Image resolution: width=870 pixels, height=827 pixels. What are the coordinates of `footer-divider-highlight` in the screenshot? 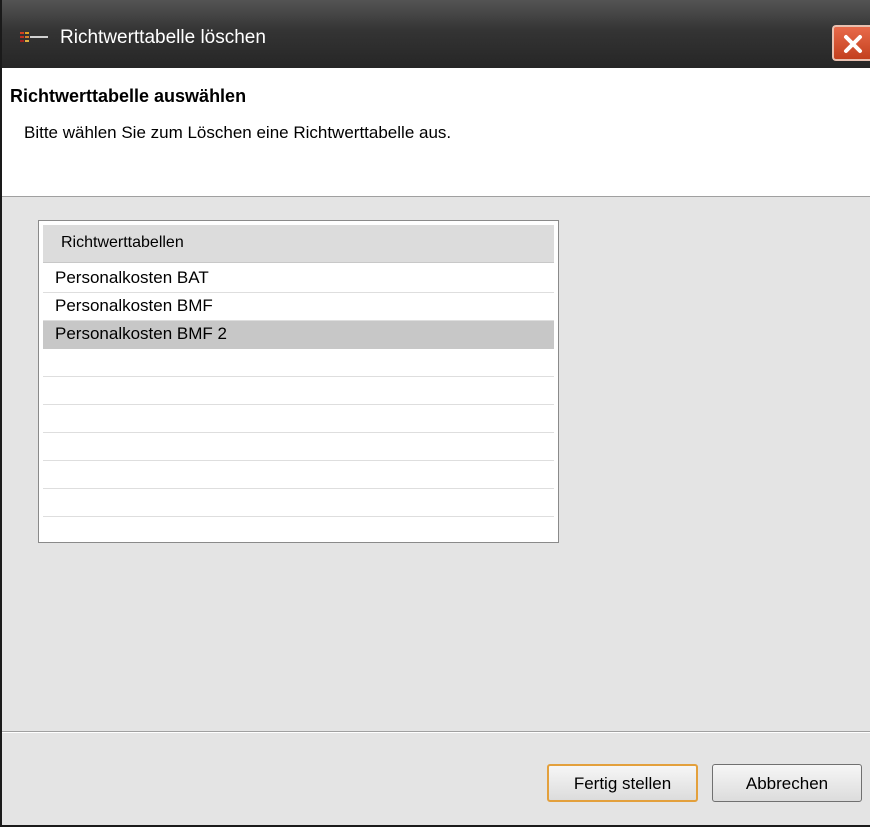 It's located at (436, 732).